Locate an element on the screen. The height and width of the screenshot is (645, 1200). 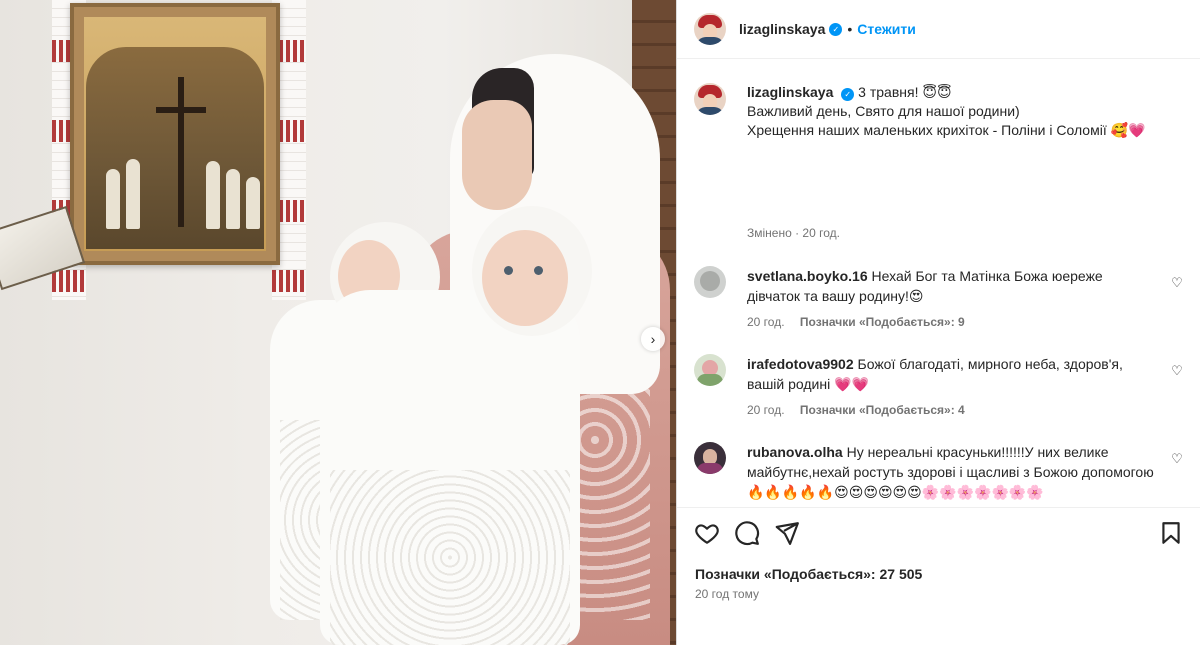
post-time: 20 год тому is located at coordinates (727, 594).